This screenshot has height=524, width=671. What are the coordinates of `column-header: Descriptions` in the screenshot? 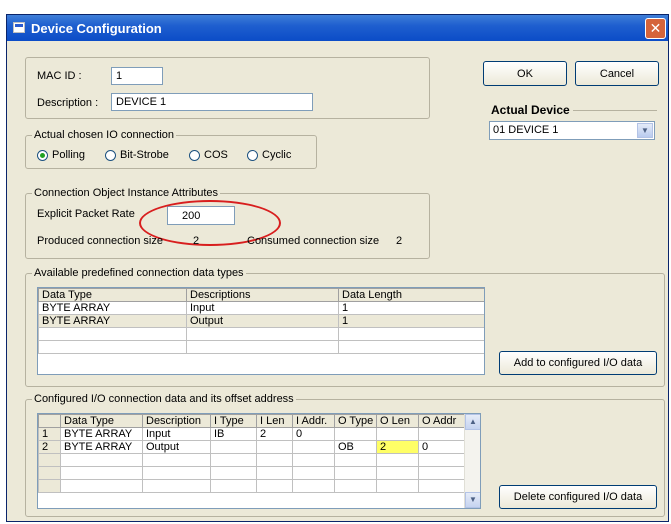 It's located at (262, 295).